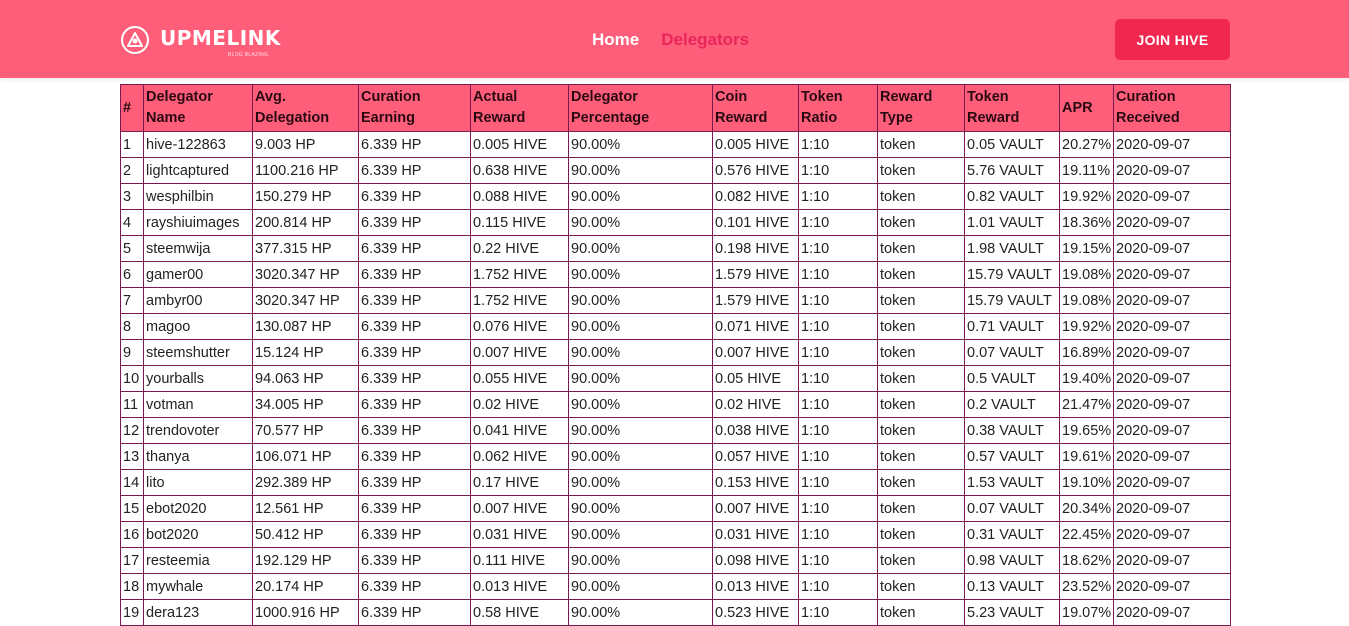 This screenshot has width=1349, height=626. I want to click on table-cell: 0.088 HIVE, so click(519, 196).